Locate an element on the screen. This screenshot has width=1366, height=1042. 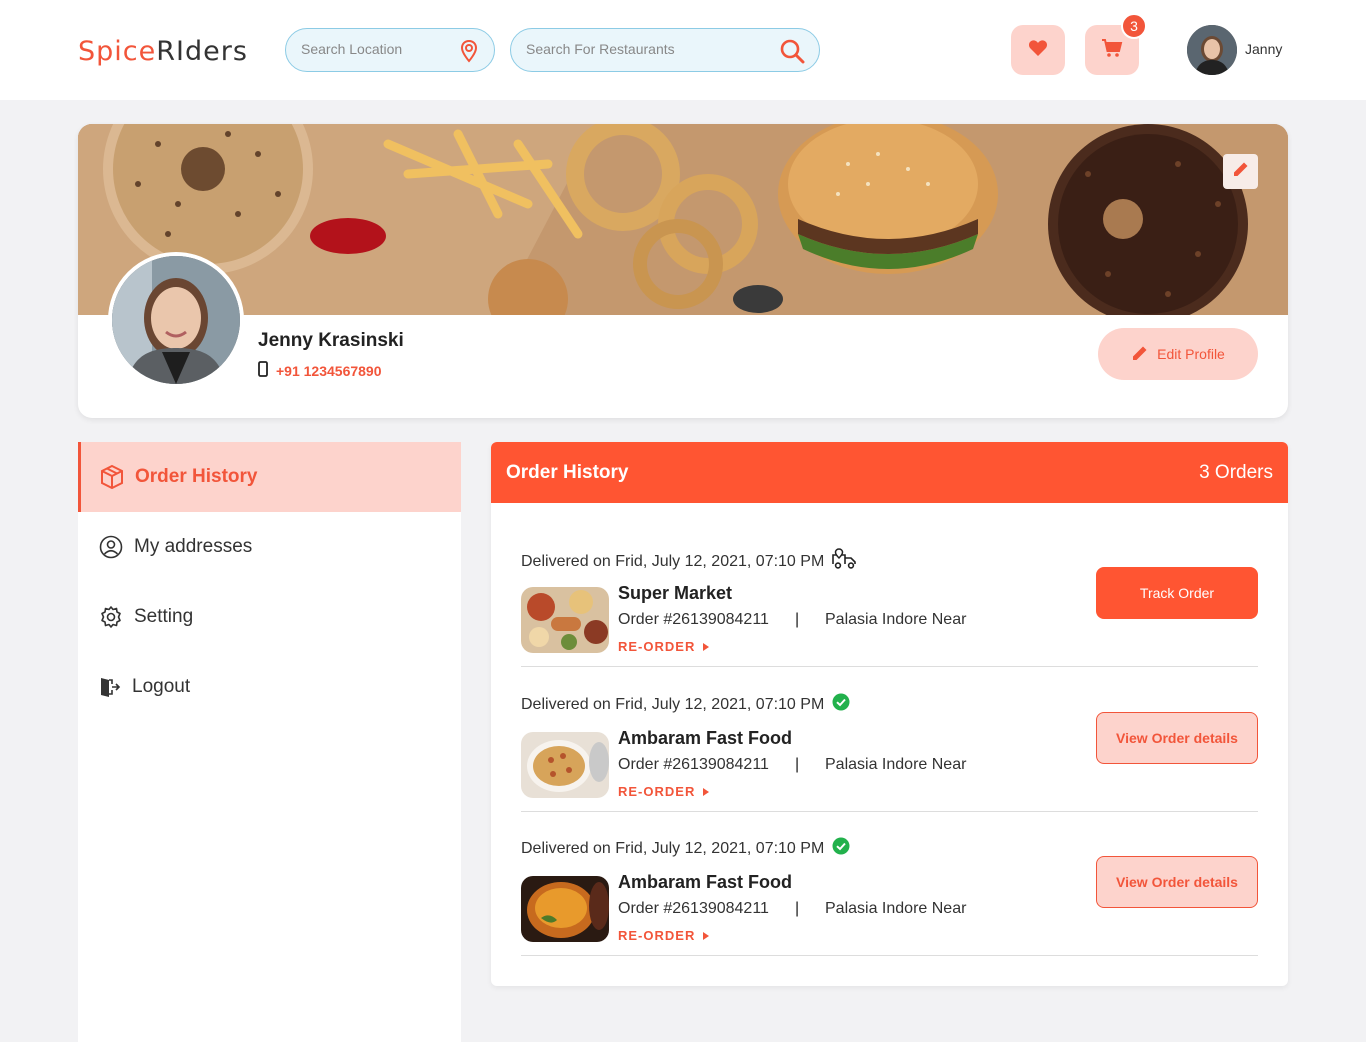
edit-cover-button is located at coordinates (1240, 171).